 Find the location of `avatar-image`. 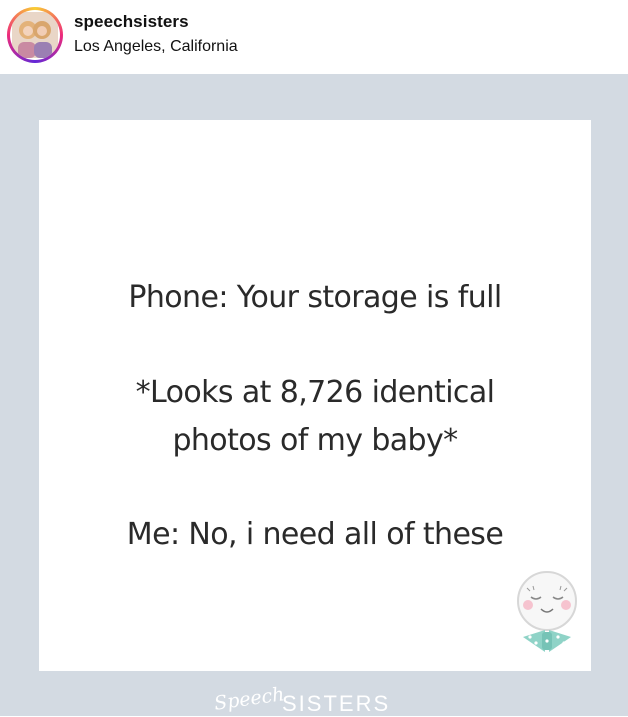

avatar-image is located at coordinates (35, 35).